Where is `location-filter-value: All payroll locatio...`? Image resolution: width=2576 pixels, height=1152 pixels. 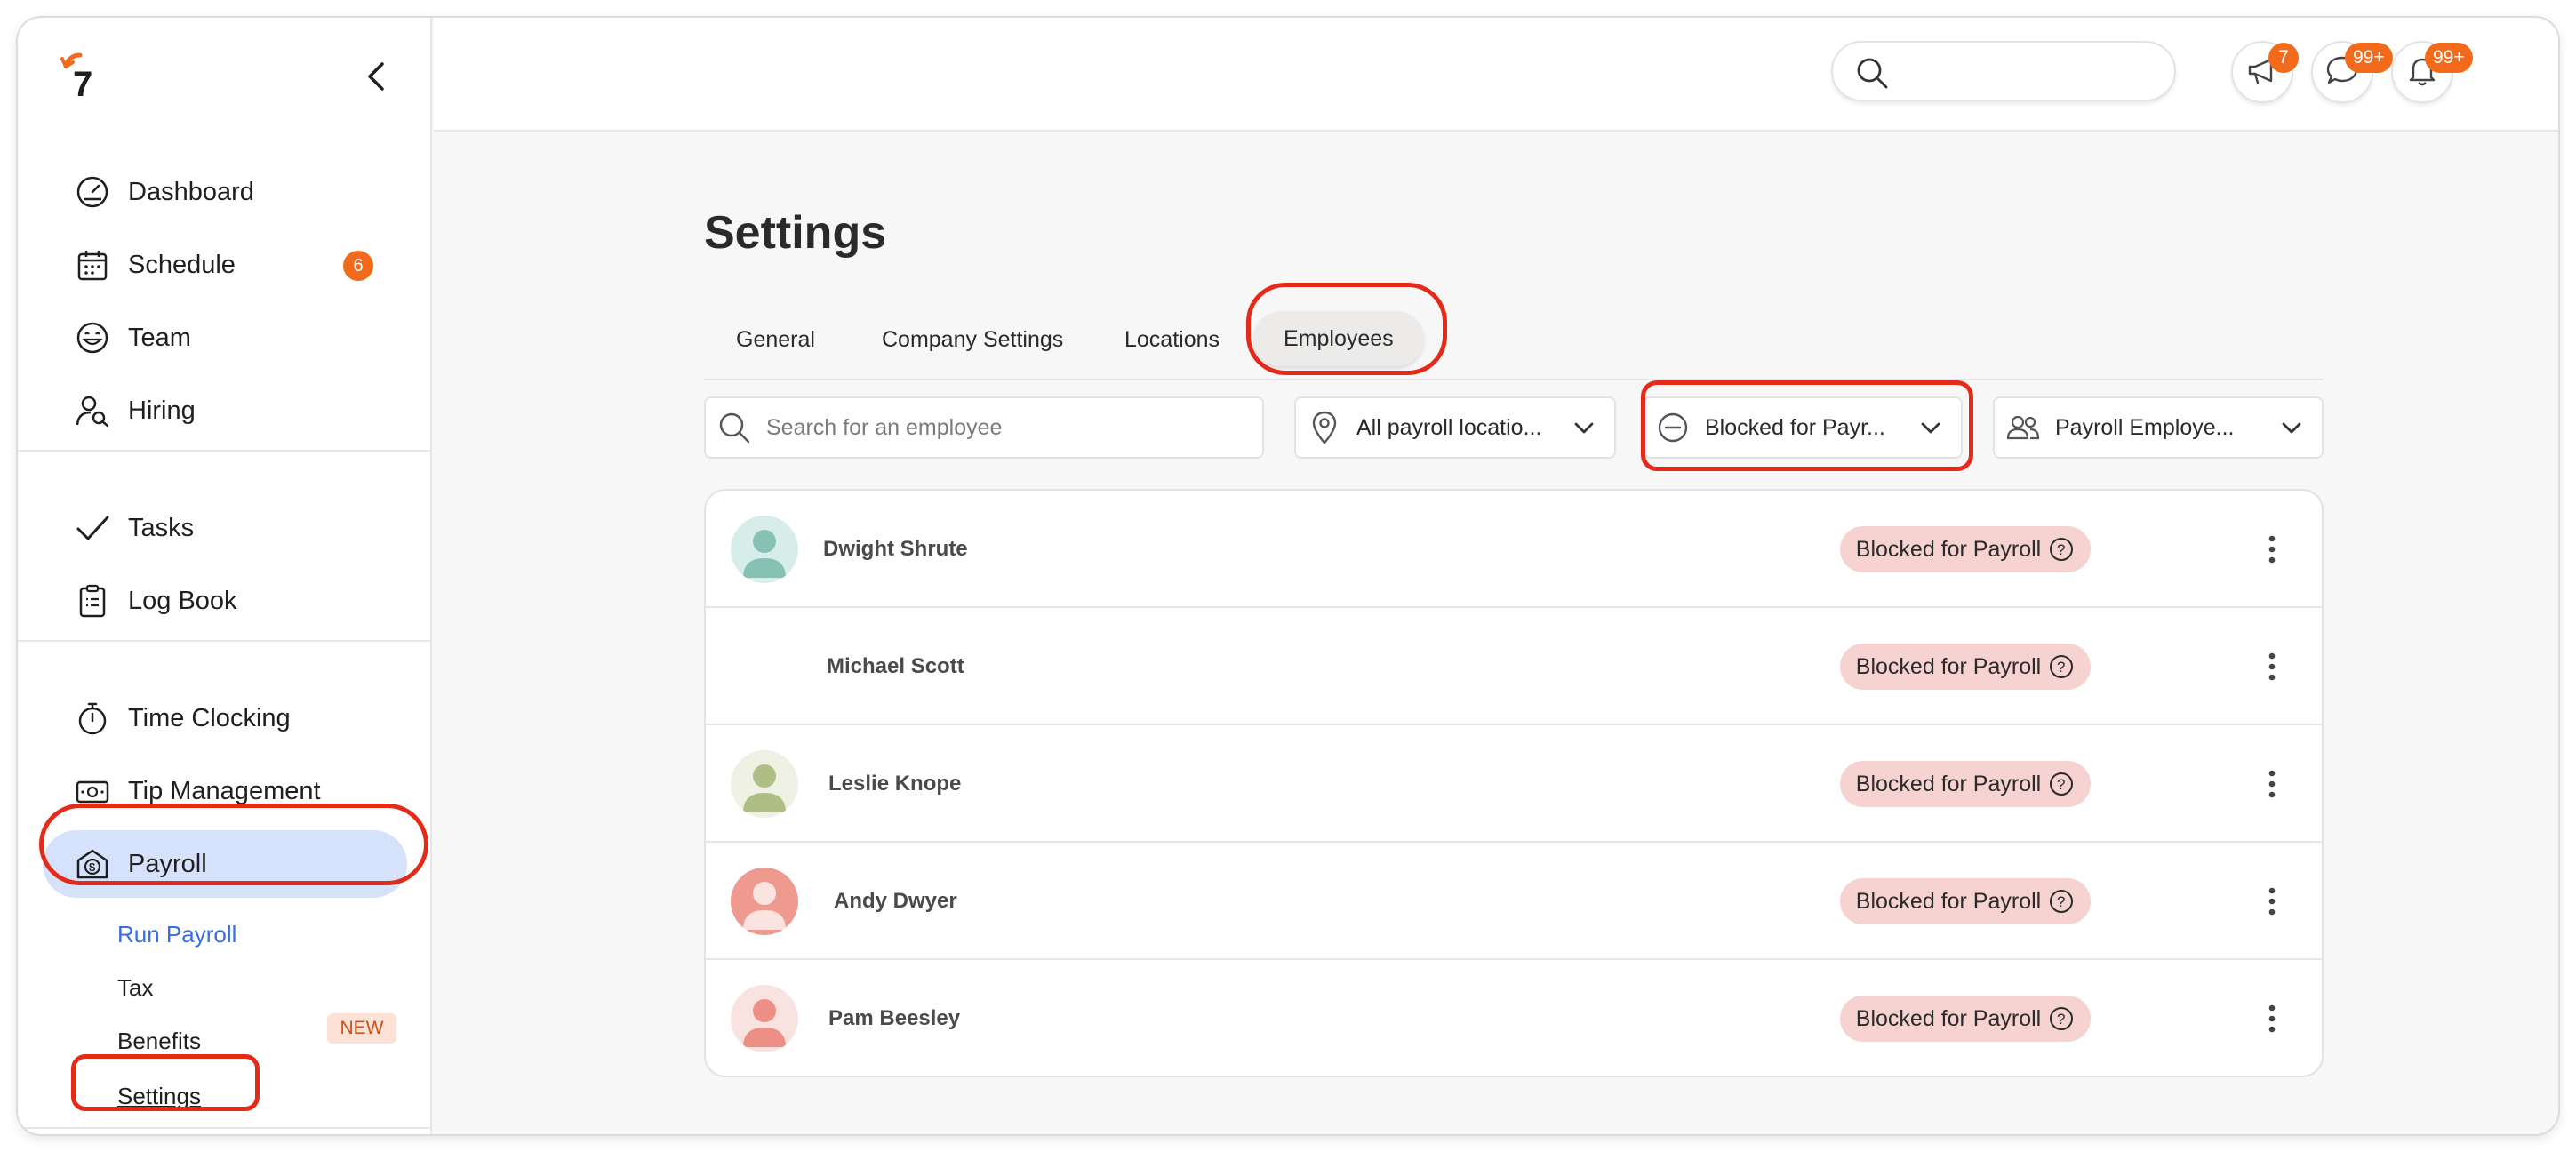
location-filter-value: All payroll locatio... is located at coordinates (1449, 427).